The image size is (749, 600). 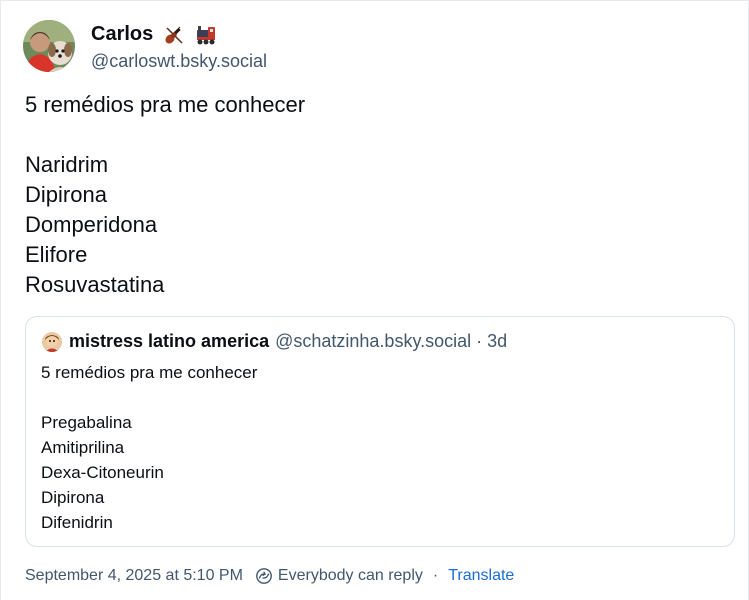 What do you see at coordinates (174, 35) in the screenshot?
I see `violin-emoji-icon` at bounding box center [174, 35].